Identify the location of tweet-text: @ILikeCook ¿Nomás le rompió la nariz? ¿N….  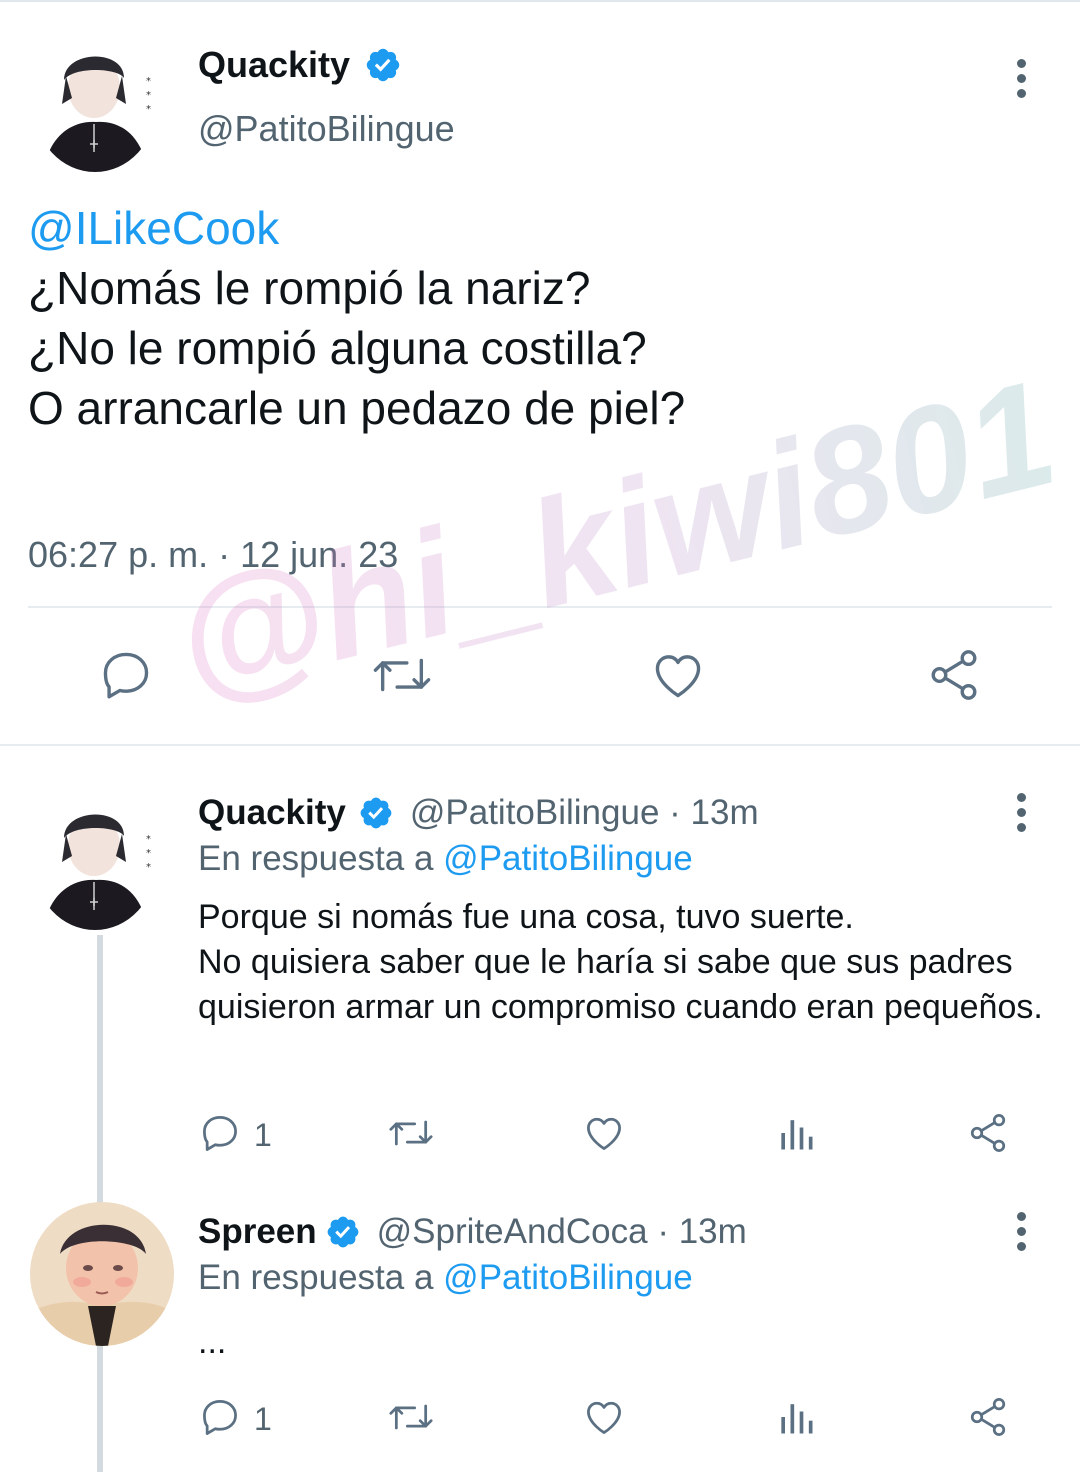
(356, 318).